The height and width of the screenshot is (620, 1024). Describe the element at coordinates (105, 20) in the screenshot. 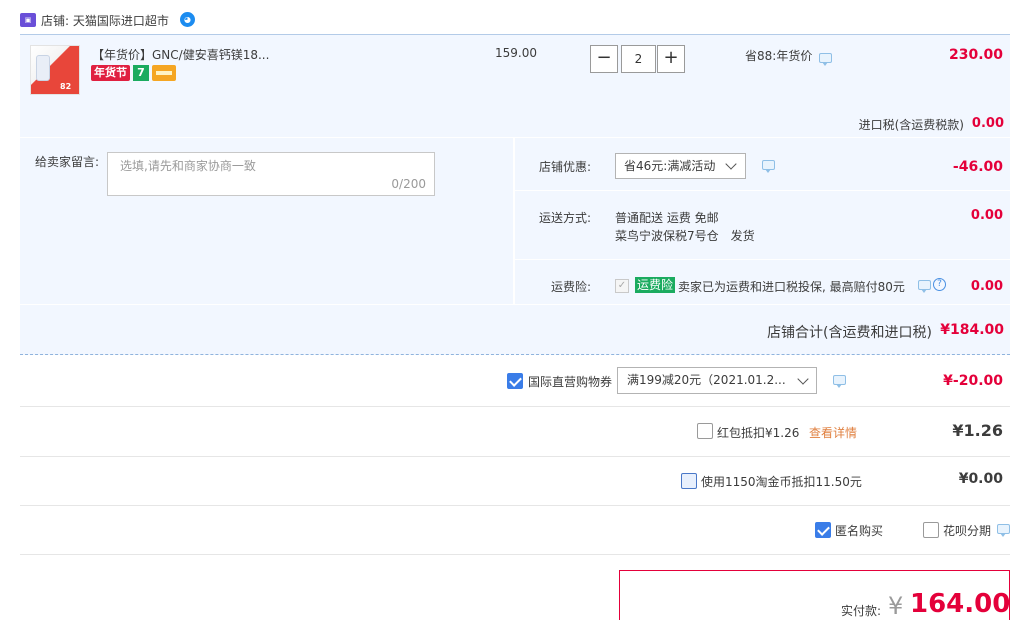

I see `store-name: 店铺: 天猫国际进口超市` at that location.